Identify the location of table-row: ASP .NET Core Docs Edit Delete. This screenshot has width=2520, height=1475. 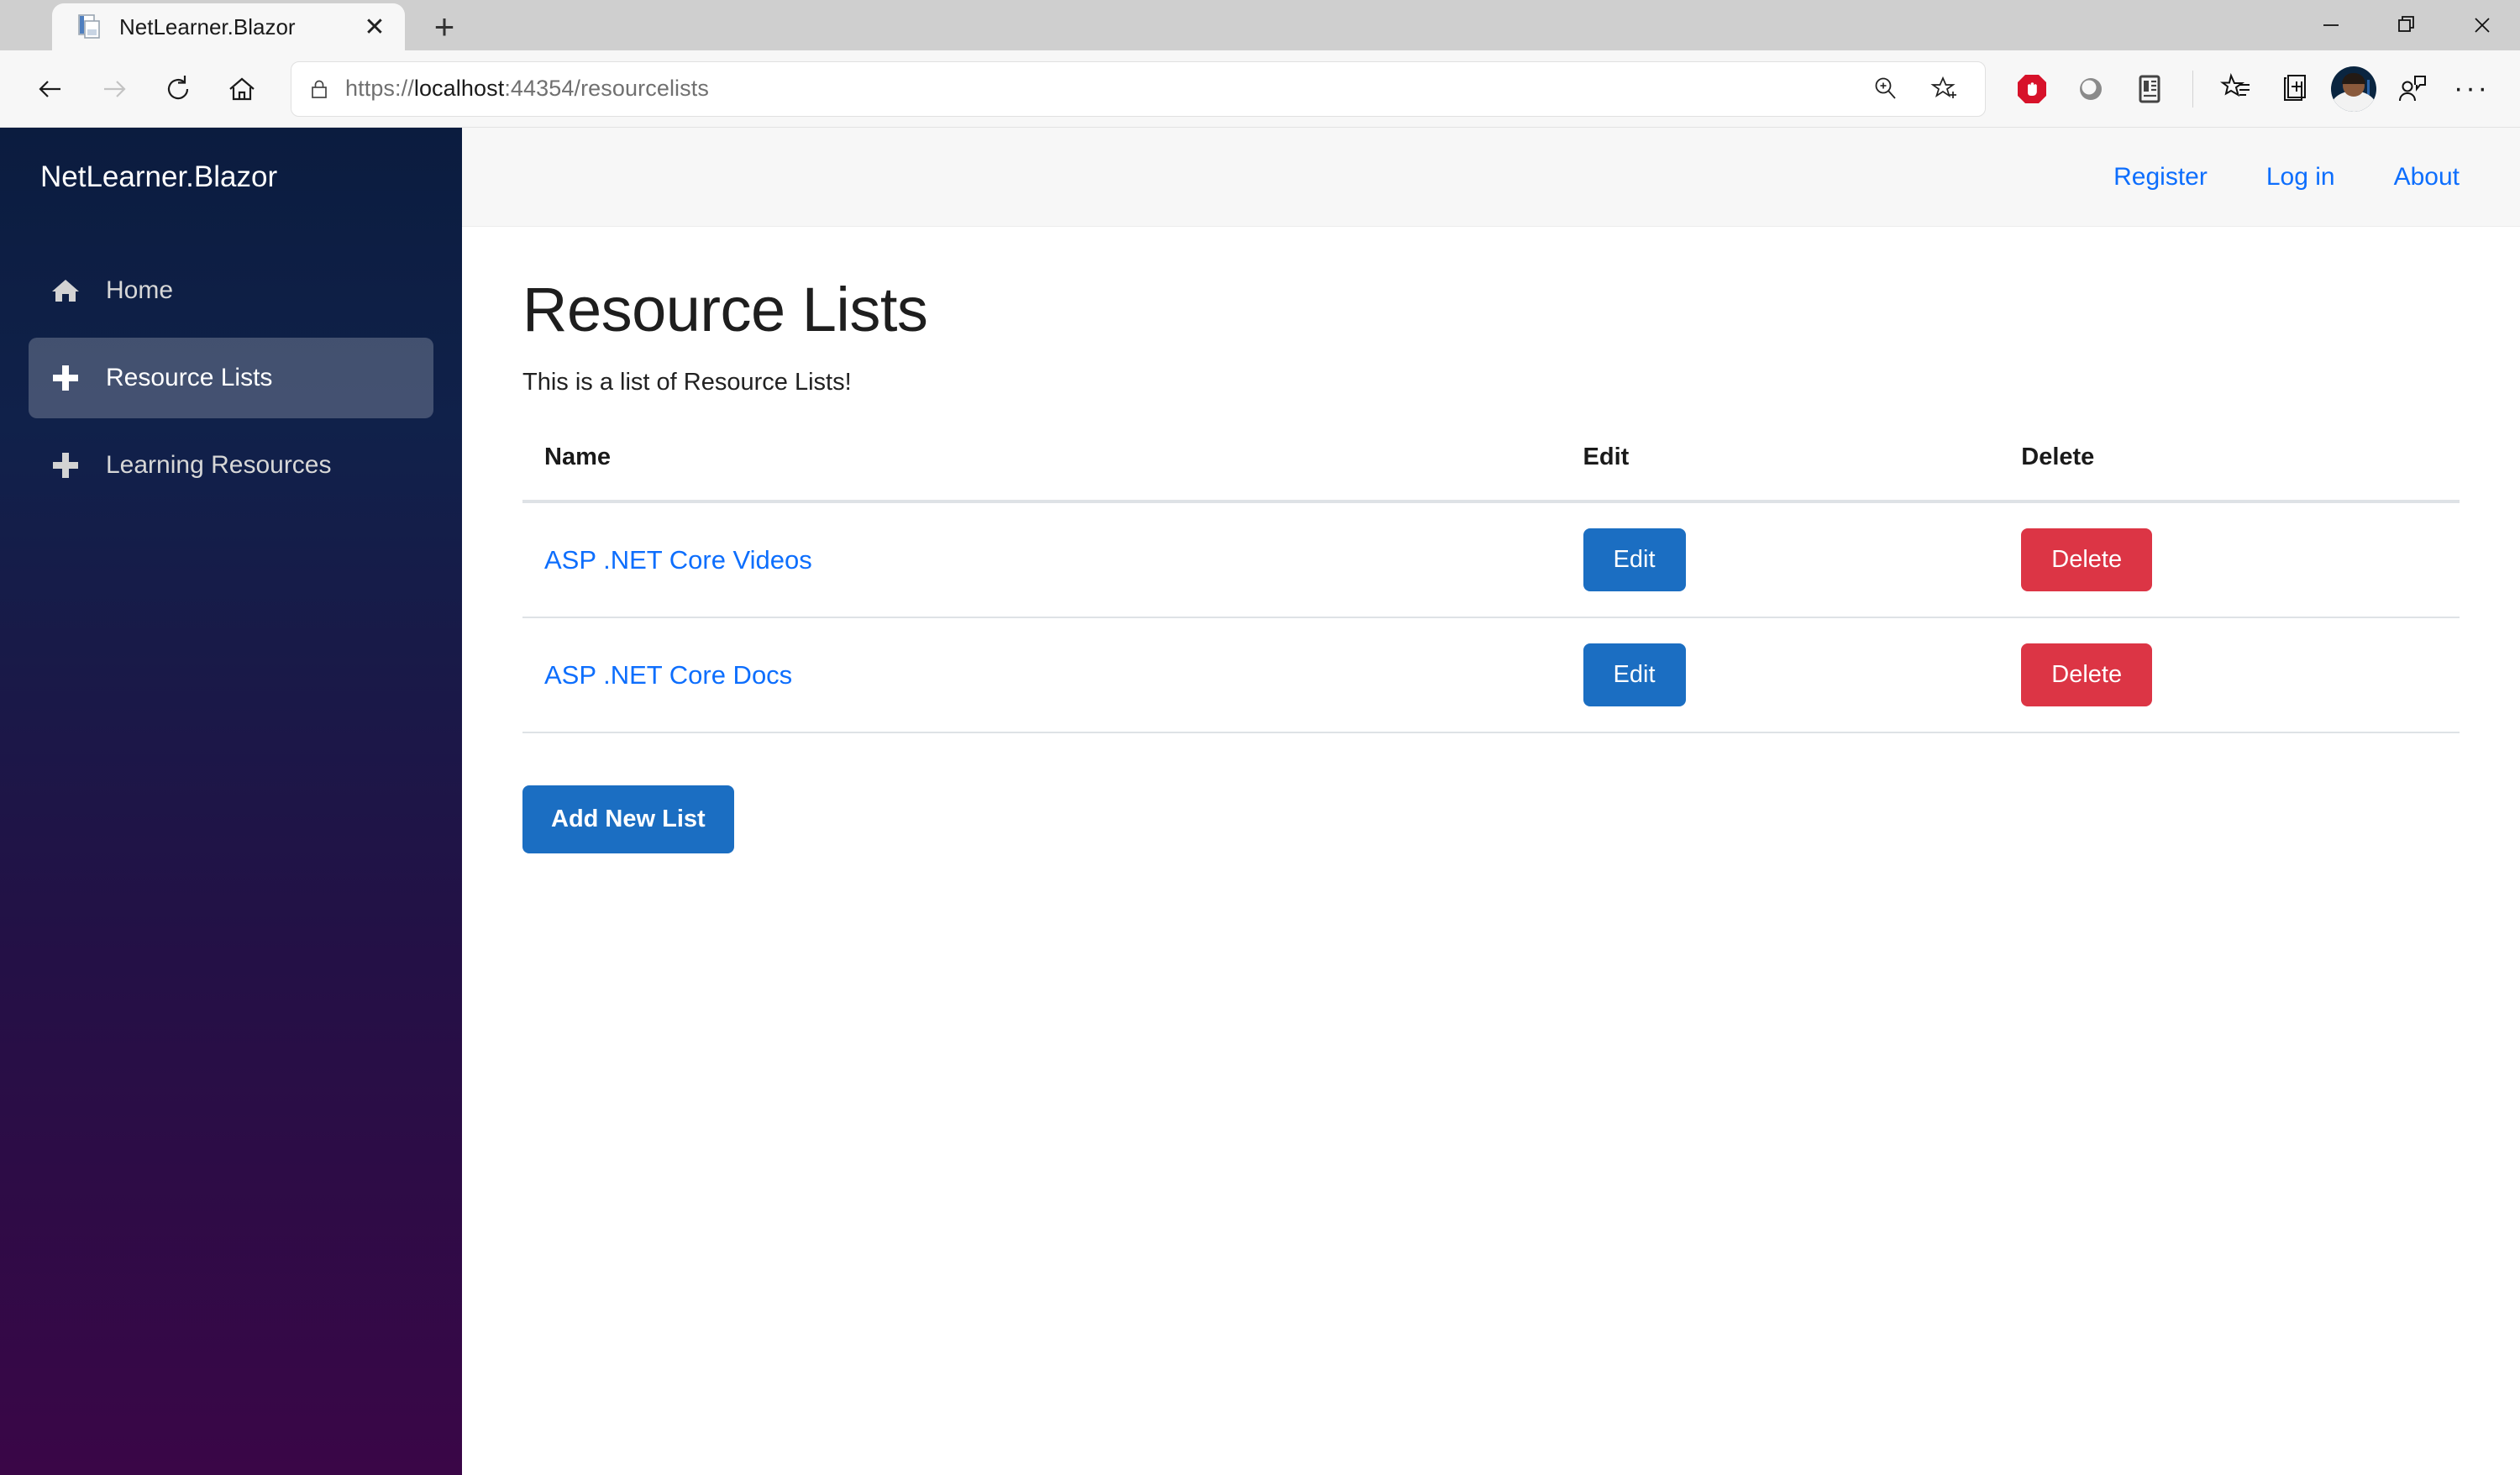
(1491, 675).